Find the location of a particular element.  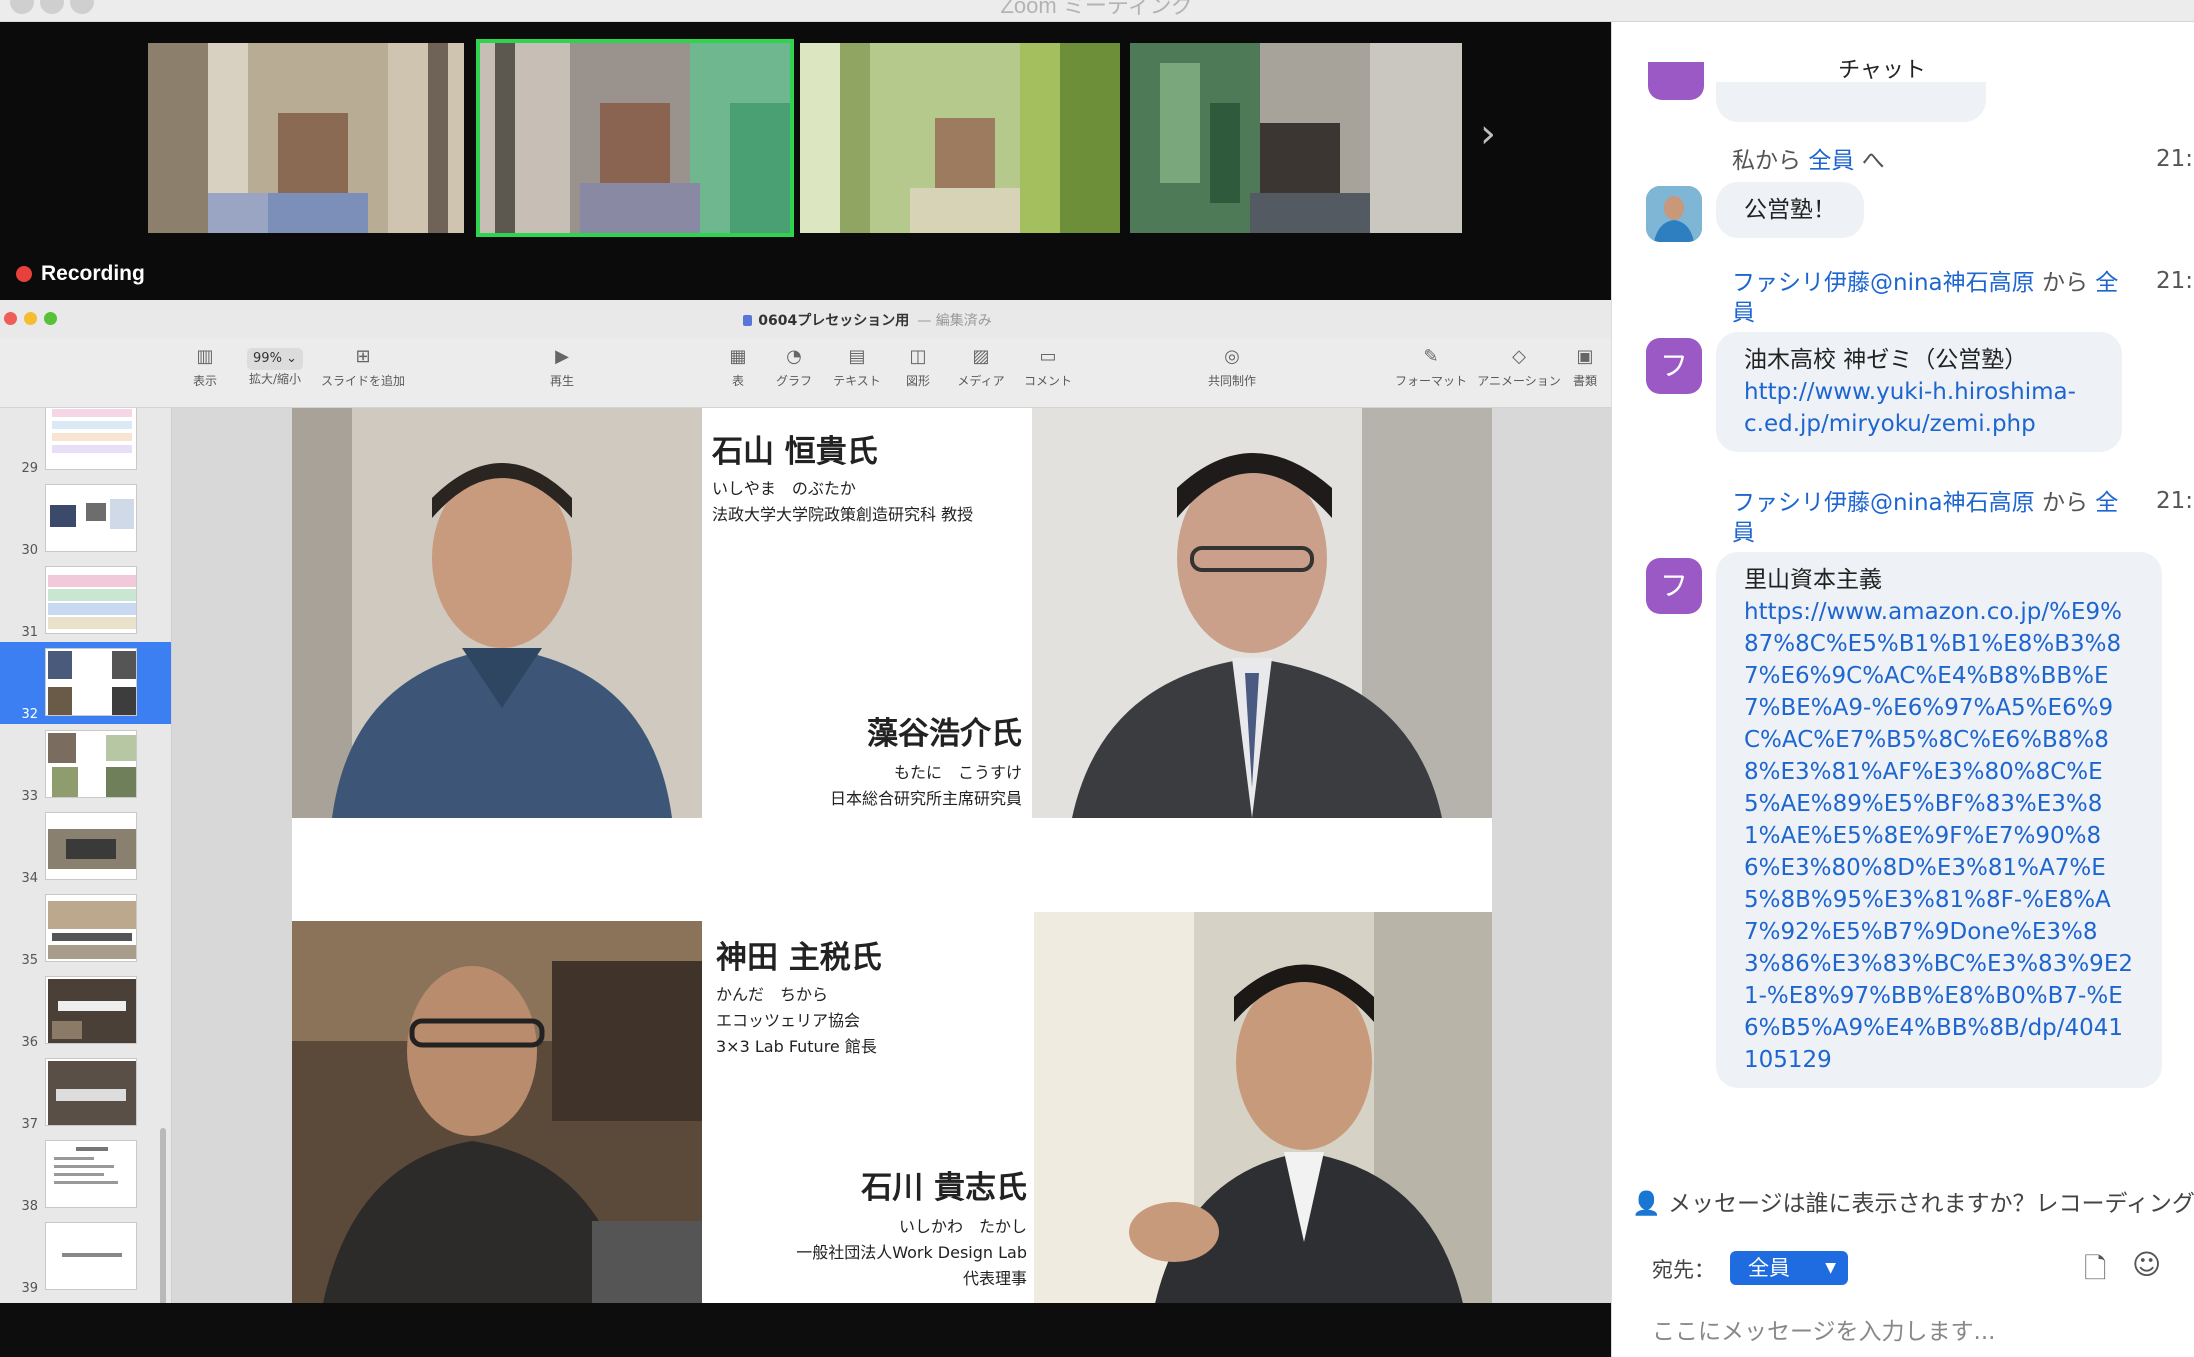

table-icon: ▦ is located at coordinates (738, 356).